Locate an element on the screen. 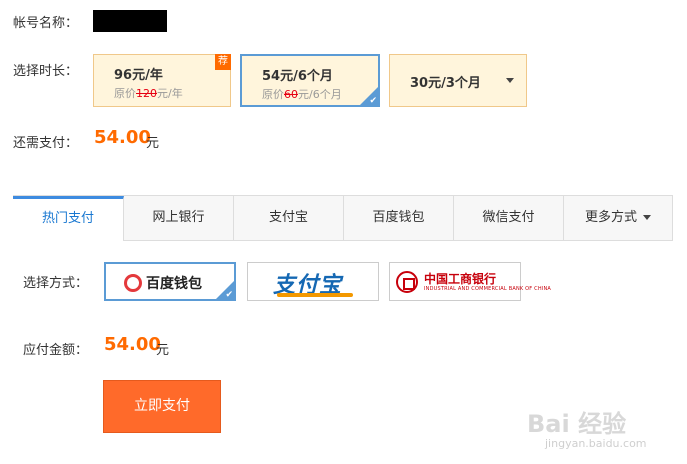  amount-due-value: 54.00 is located at coordinates (122, 137).